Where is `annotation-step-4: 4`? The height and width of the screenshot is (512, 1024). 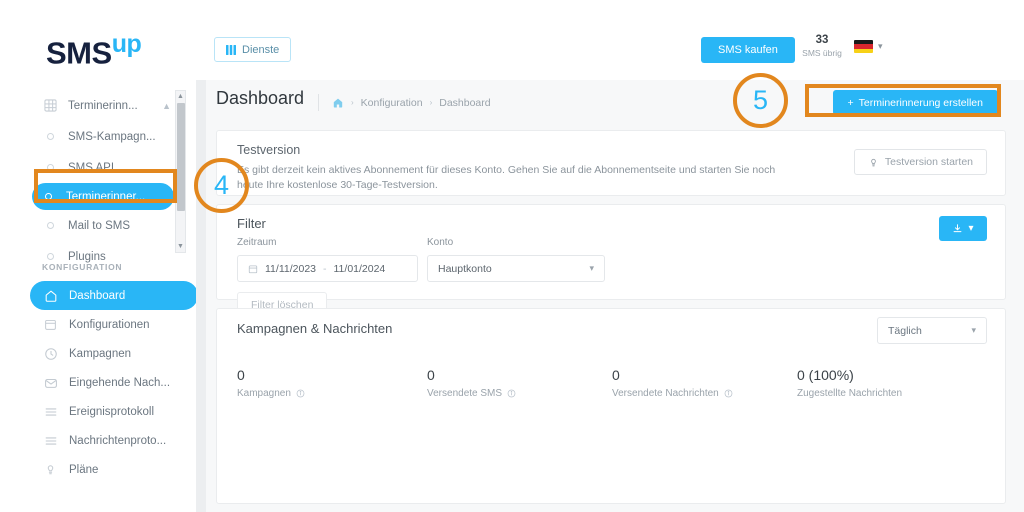
annotation-step-4: 4 is located at coordinates (221, 185).